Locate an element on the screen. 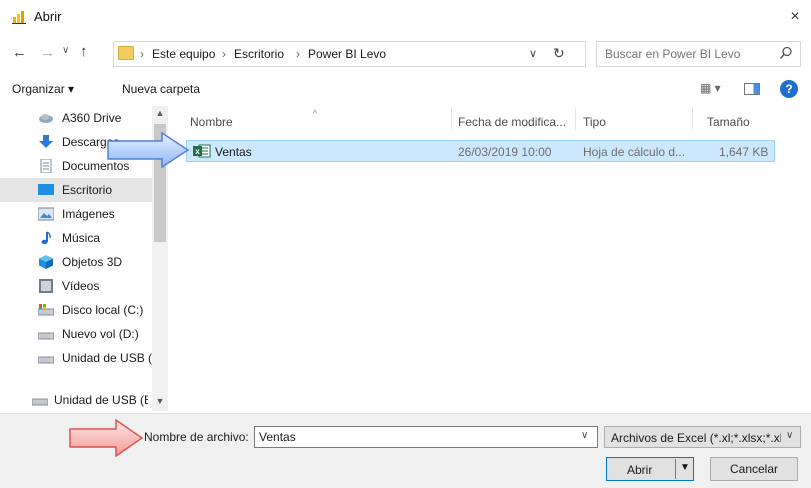 The width and height of the screenshot is (811, 488). filename-label: Nombre de archivo: is located at coordinates (196, 437).